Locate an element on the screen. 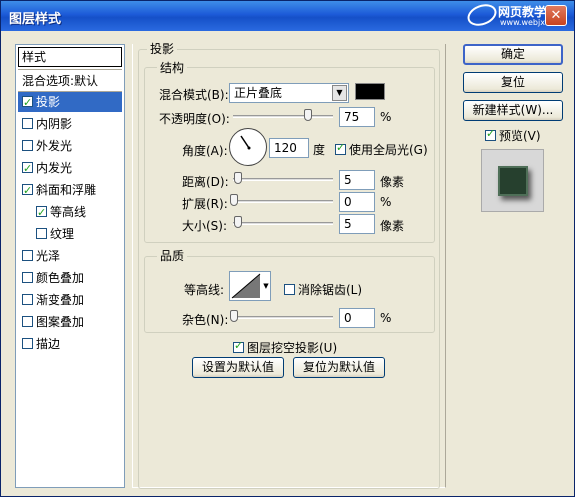 The image size is (575, 497). list-item-label: 颜色叠加 is located at coordinates (60, 278).